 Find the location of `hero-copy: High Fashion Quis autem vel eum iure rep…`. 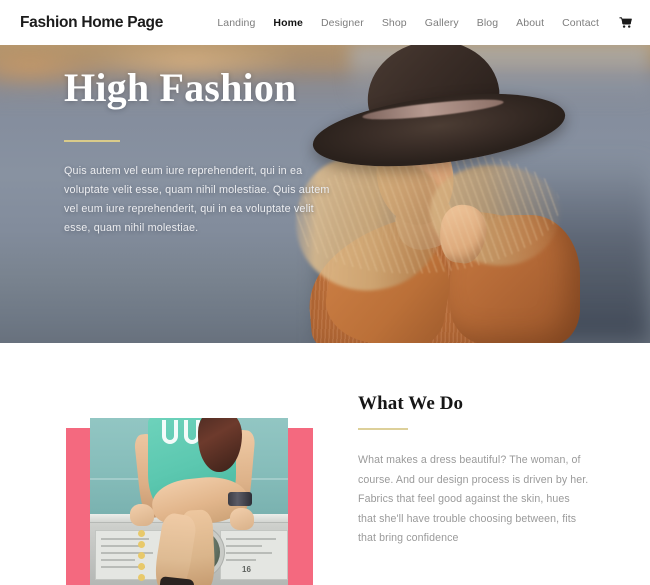

hero-copy: High Fashion Quis autem vel eum iure rep… is located at coordinates (199, 152).